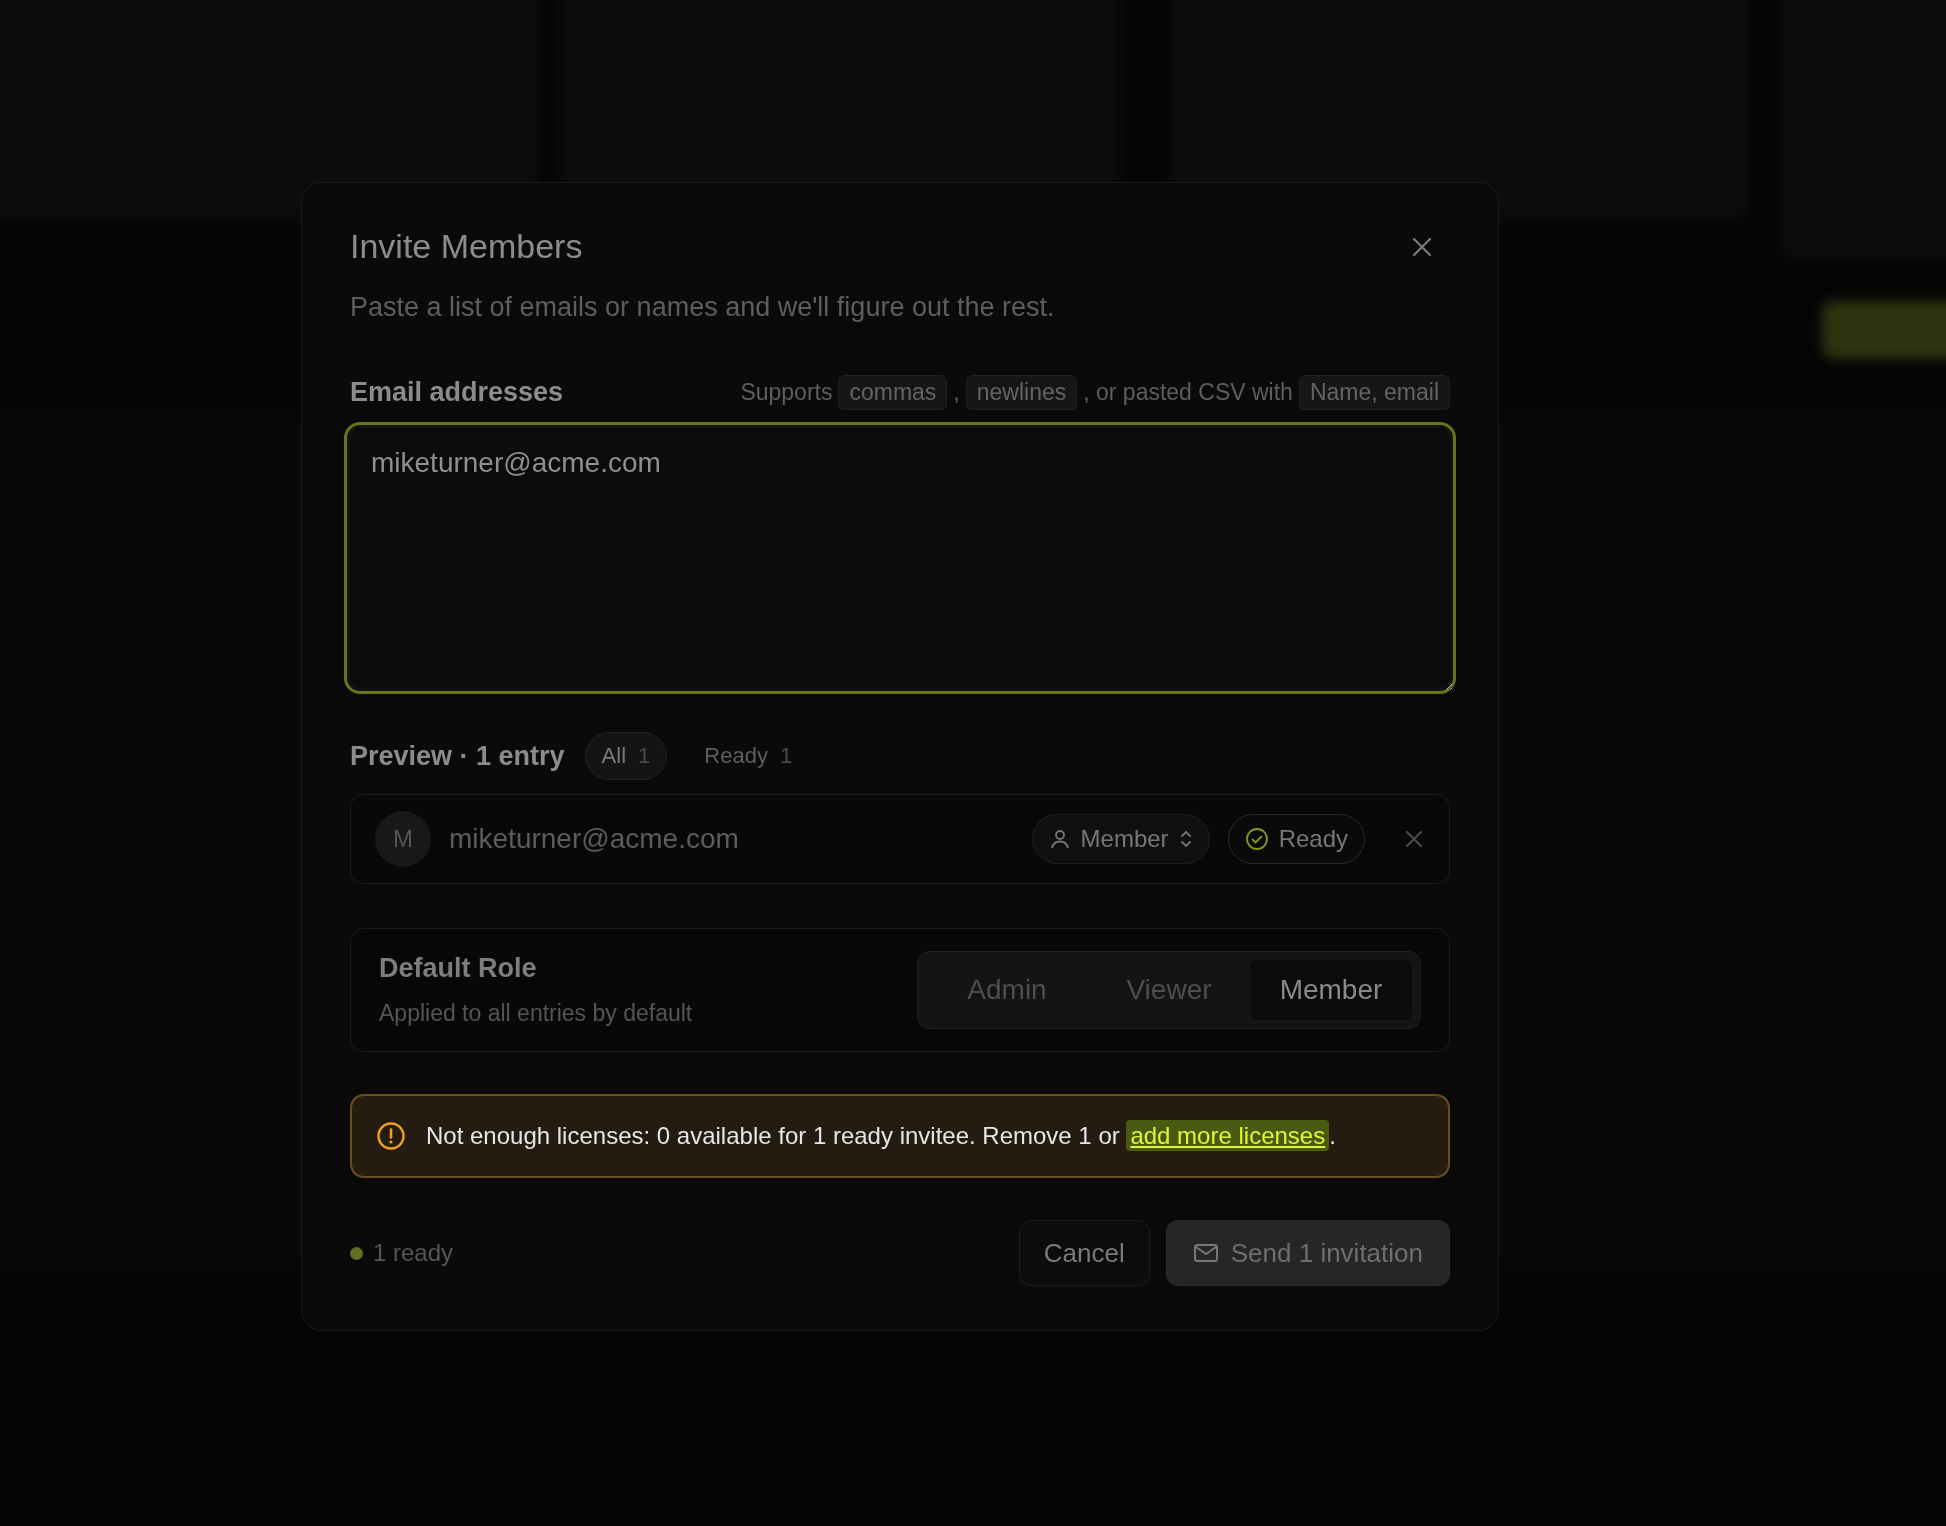 The width and height of the screenshot is (1946, 1526). What do you see at coordinates (594, 839) in the screenshot?
I see `entry-email: miketurner@acme.com` at bounding box center [594, 839].